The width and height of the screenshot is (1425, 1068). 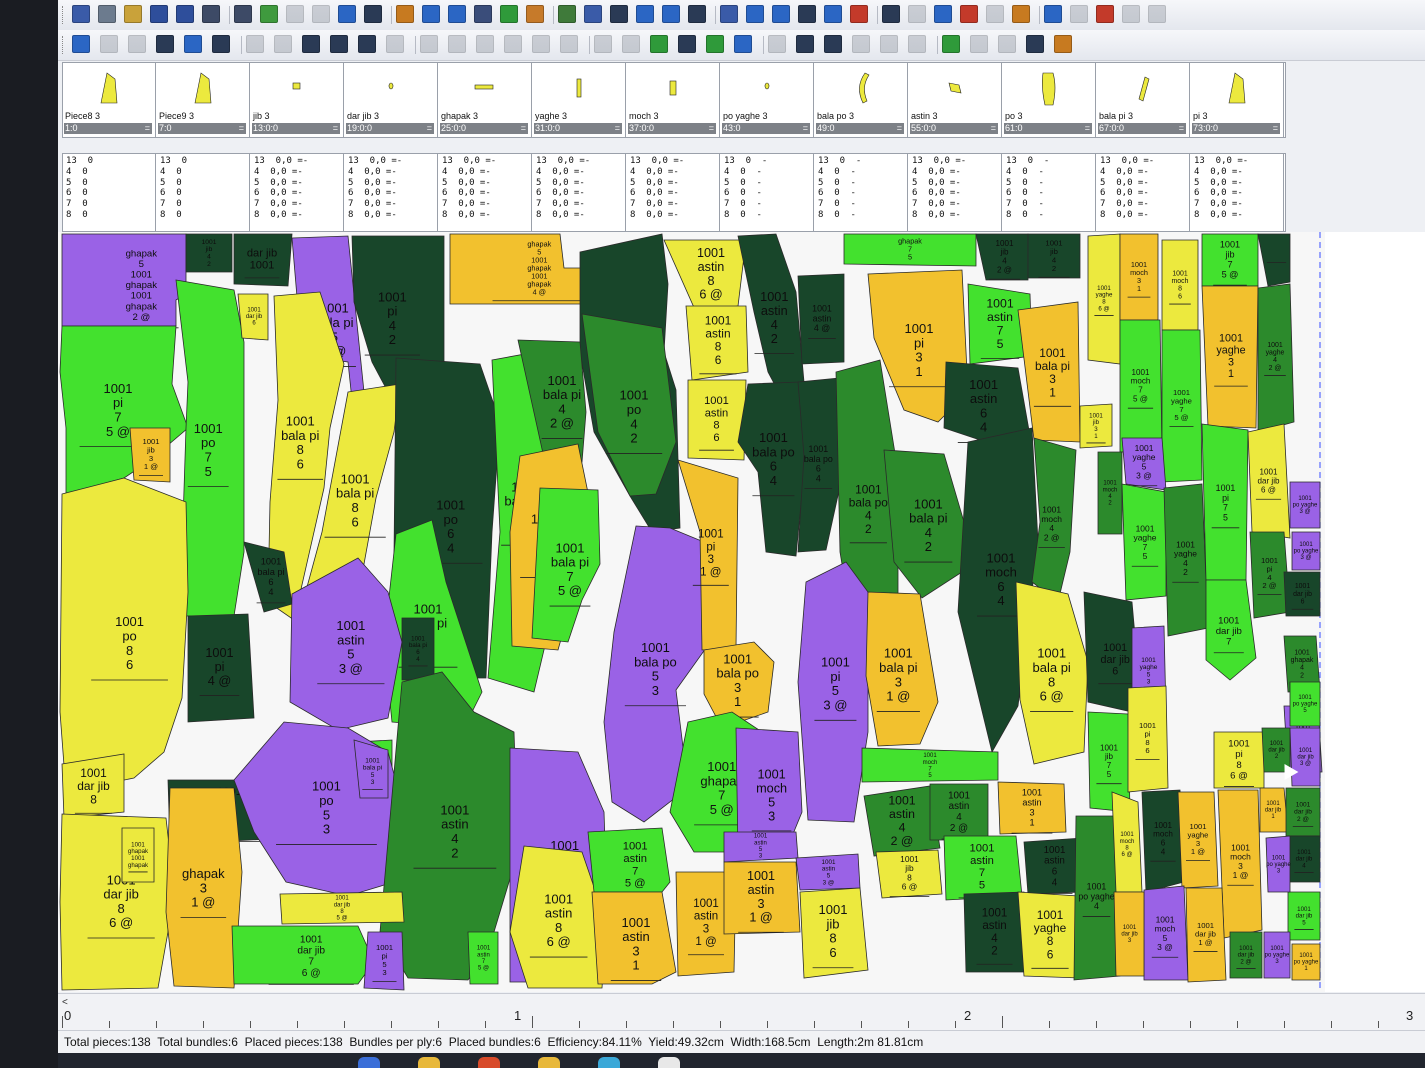 I want to click on grid-dim-icon, so click(x=395, y=44).